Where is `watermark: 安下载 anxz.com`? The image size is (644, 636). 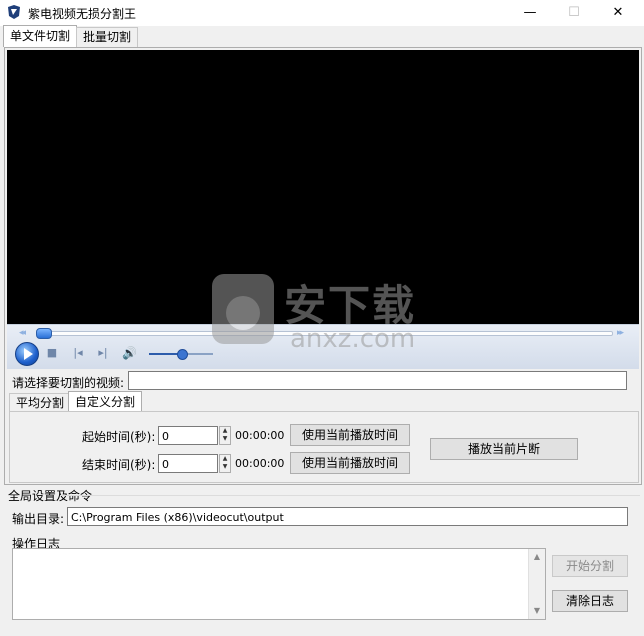 watermark: 安下载 anxz.com is located at coordinates (322, 315).